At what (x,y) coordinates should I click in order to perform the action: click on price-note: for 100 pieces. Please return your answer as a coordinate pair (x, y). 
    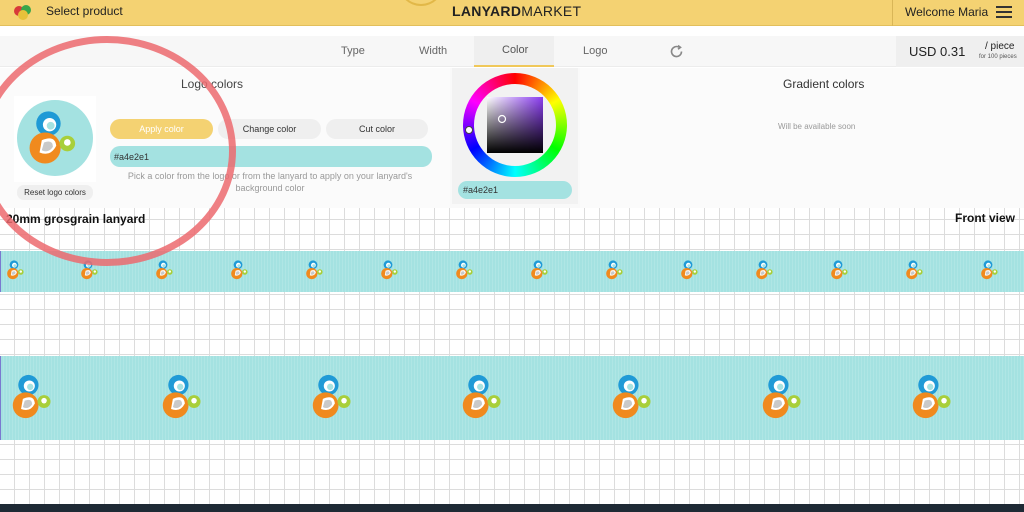
    Looking at the image, I should click on (998, 57).